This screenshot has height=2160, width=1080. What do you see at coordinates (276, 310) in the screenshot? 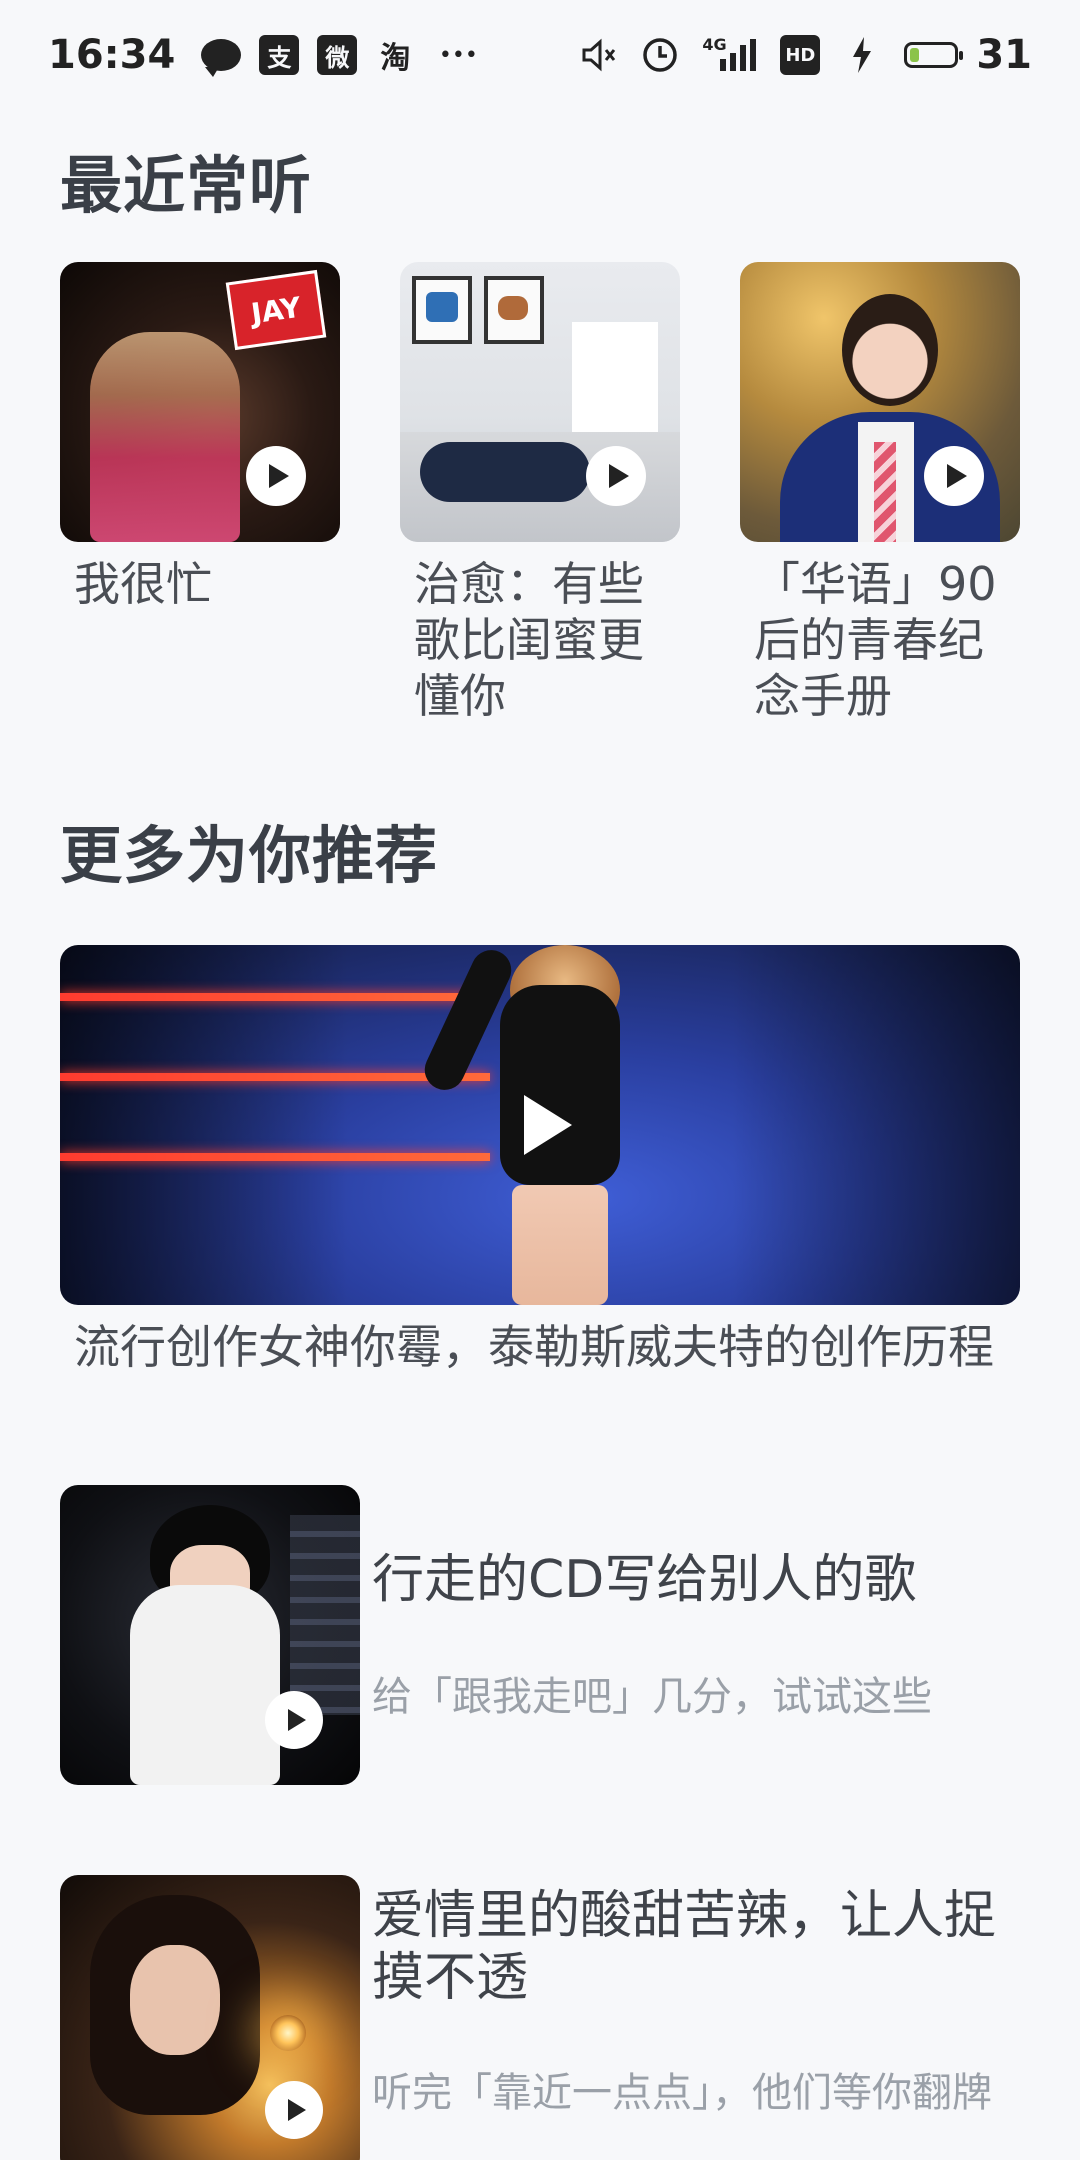
I see `album-badge: JAY` at bounding box center [276, 310].